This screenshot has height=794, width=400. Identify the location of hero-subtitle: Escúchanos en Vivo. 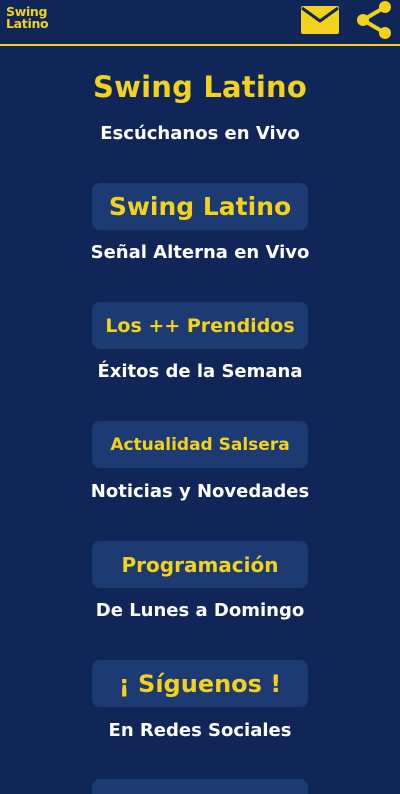
(200, 133).